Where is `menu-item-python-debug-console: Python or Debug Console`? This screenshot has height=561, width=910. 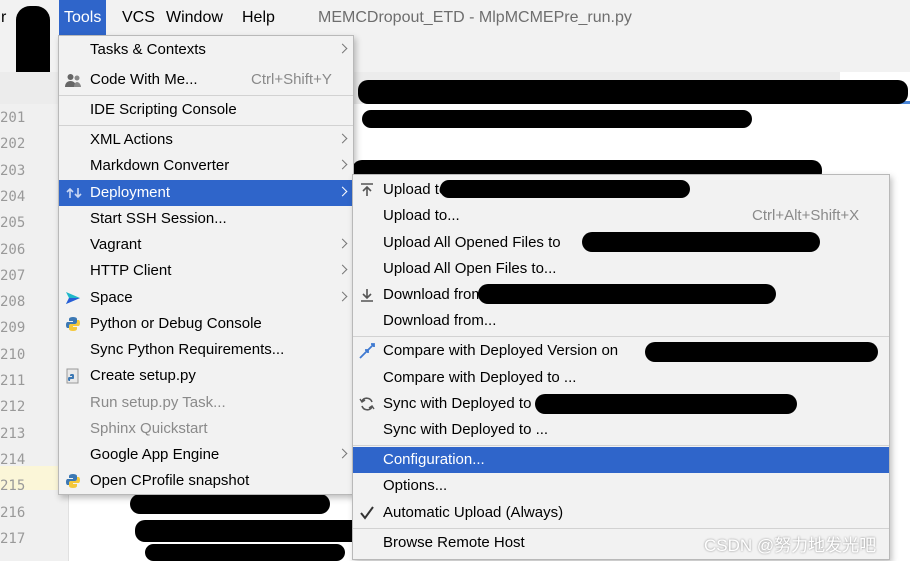 menu-item-python-debug-console: Python or Debug Console is located at coordinates (206, 324).